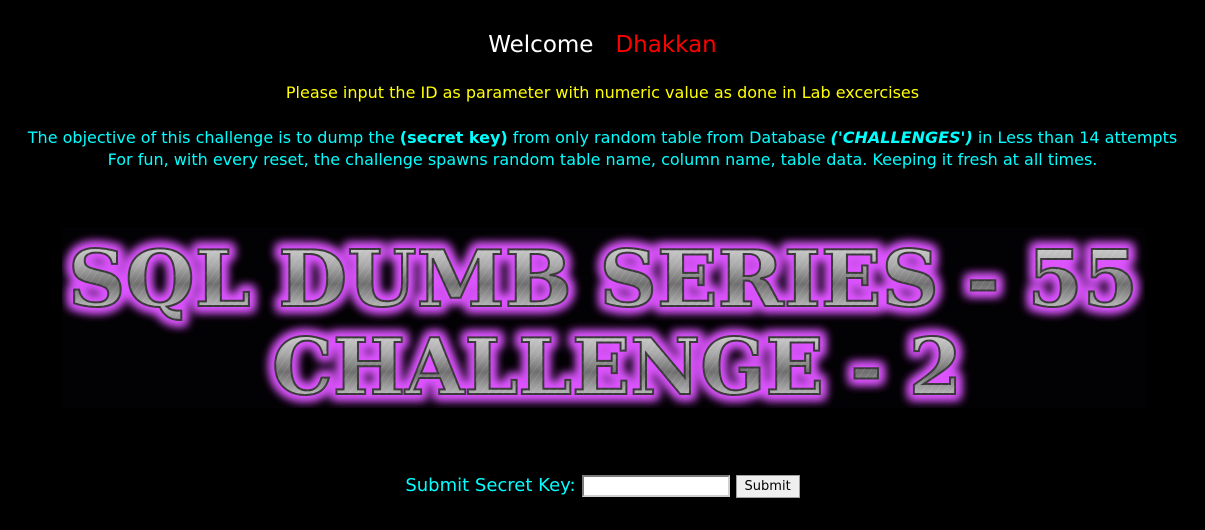 The height and width of the screenshot is (530, 1205). I want to click on secret-key-label: Submit Secret Key:, so click(490, 485).